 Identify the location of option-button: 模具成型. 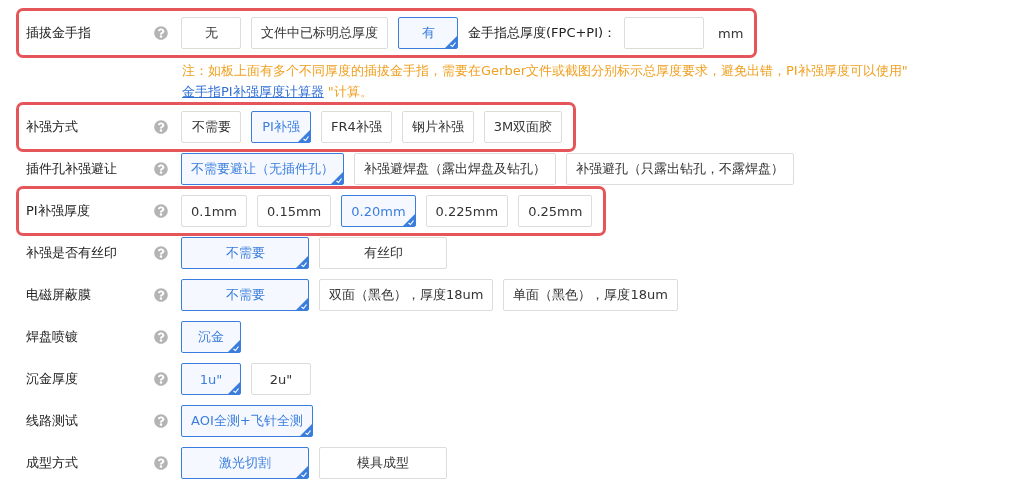
(383, 463).